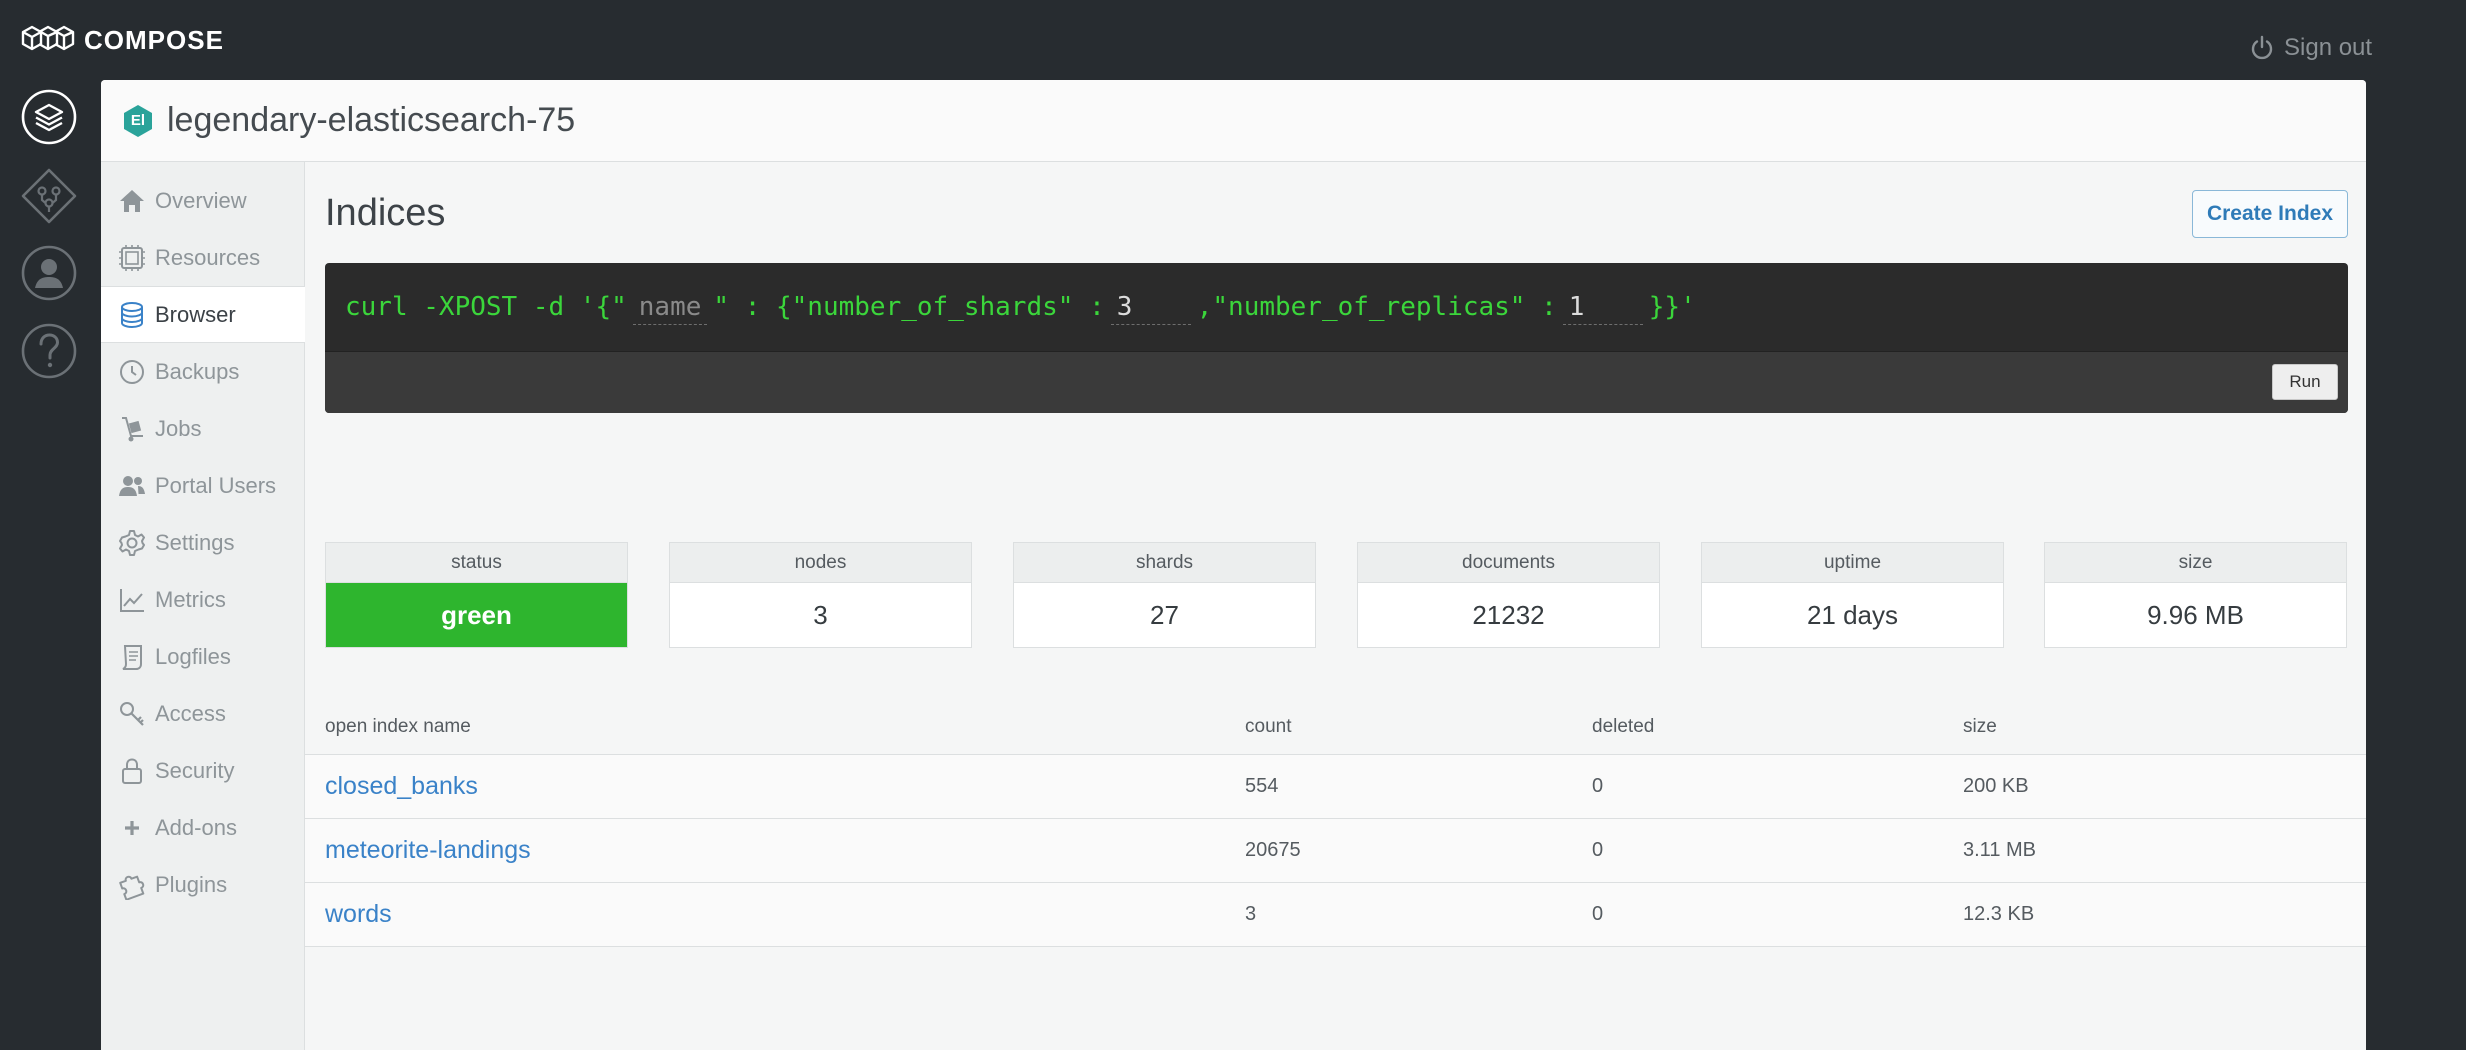  What do you see at coordinates (670, 307) in the screenshot?
I see `index-name-input: name` at bounding box center [670, 307].